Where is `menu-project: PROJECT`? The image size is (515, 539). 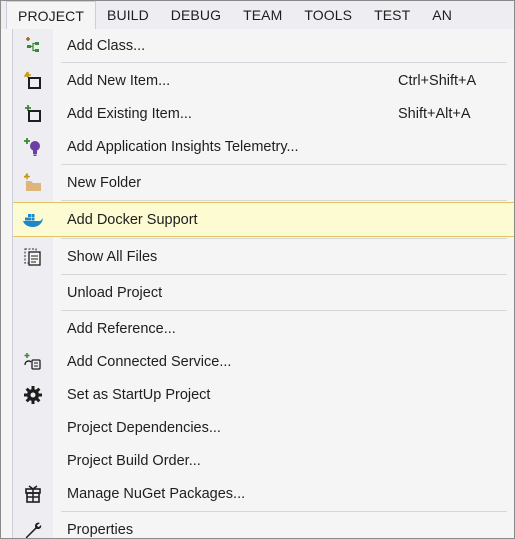
menu-project: PROJECT is located at coordinates (51, 15).